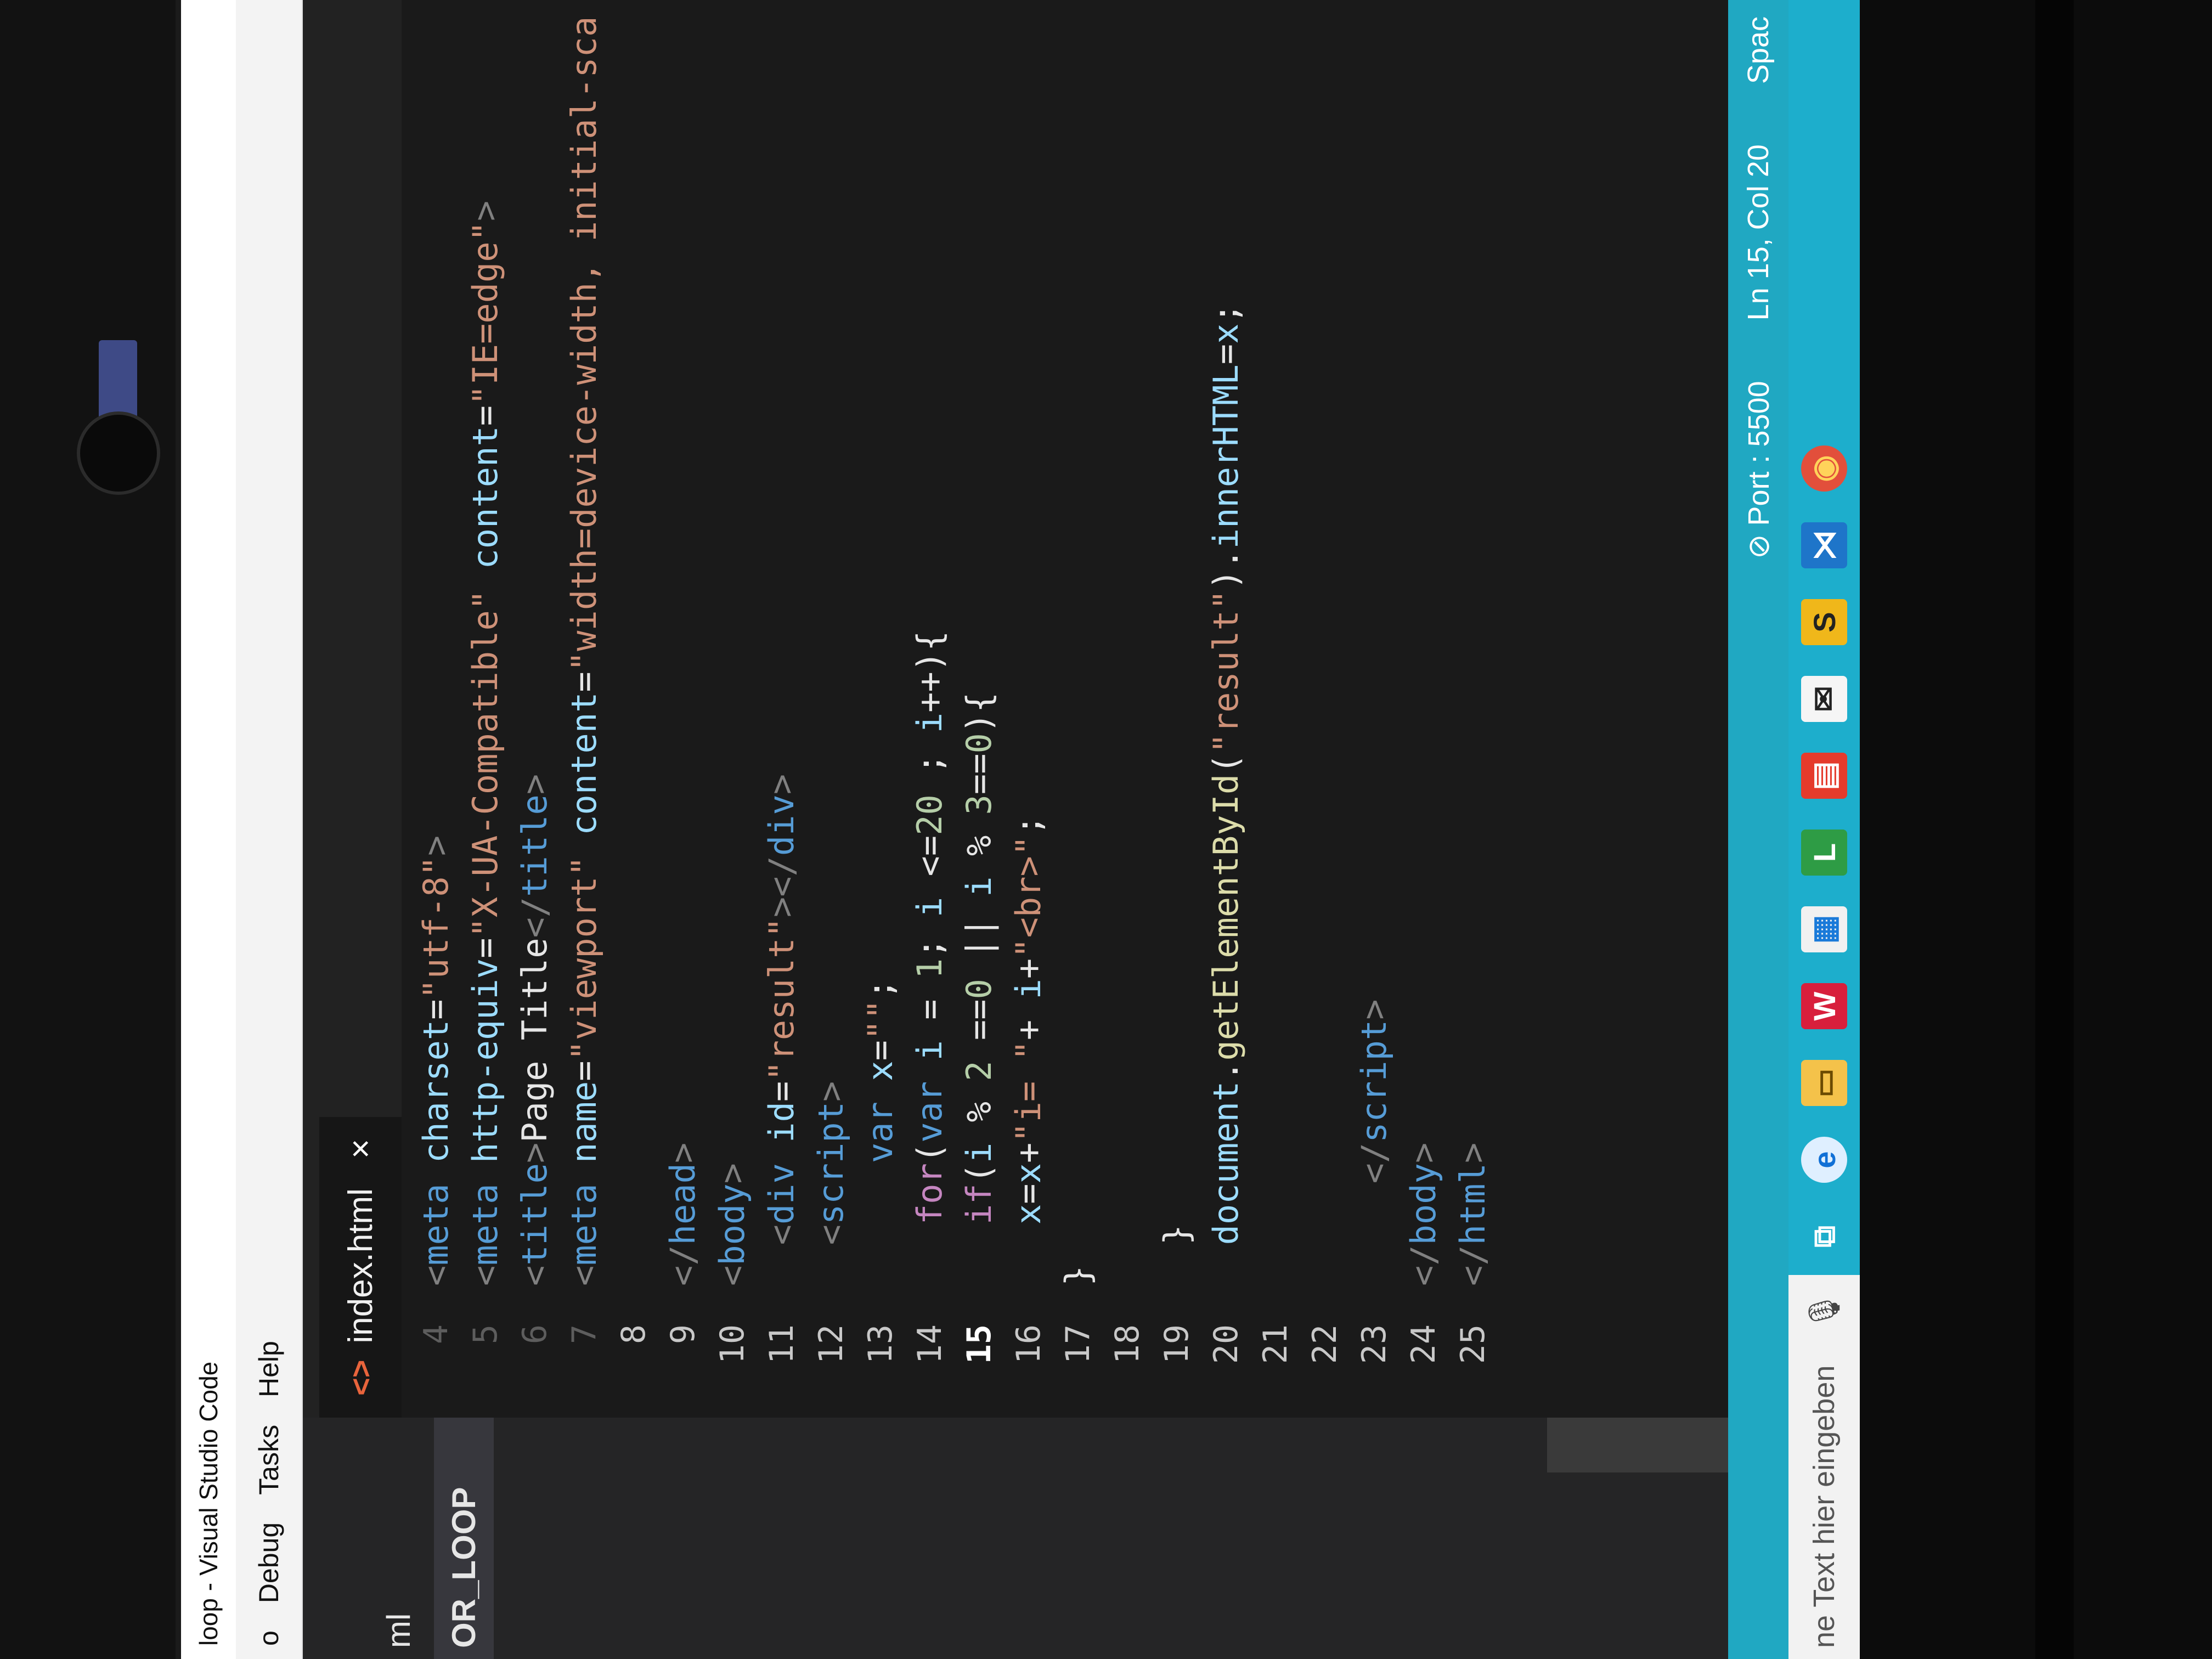  I want to click on chrome-icon: ◉, so click(1824, 468).